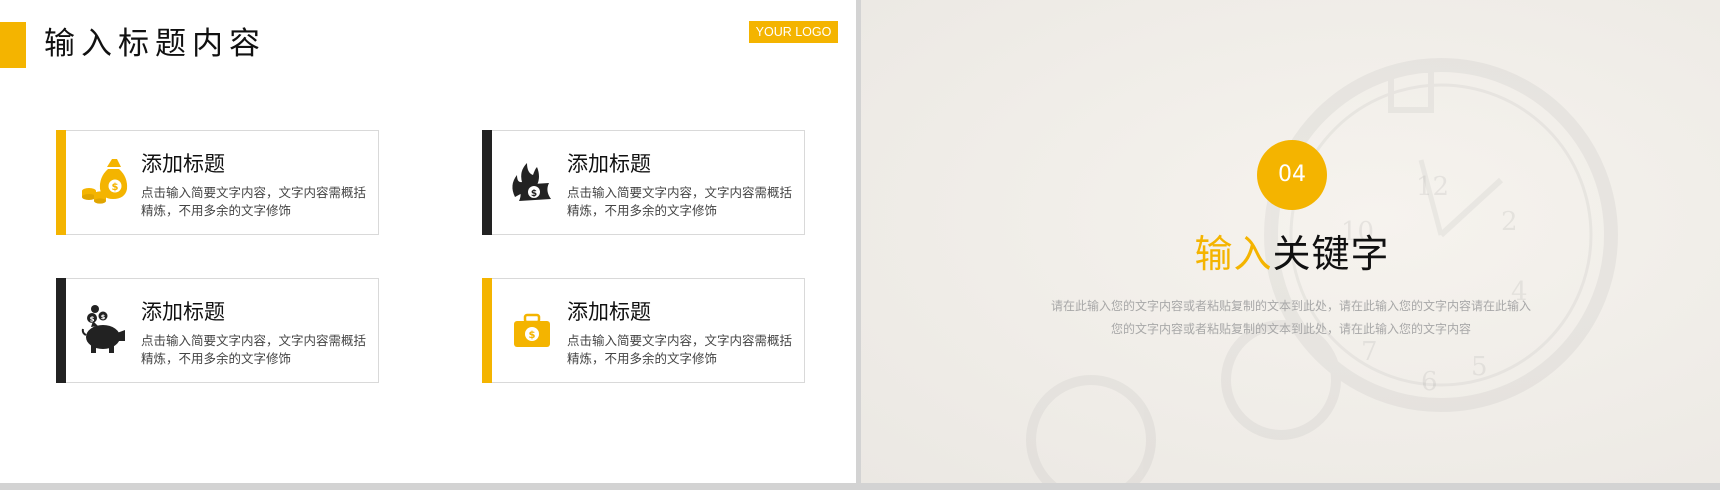 The width and height of the screenshot is (1720, 490). What do you see at coordinates (217, 330) in the screenshot?
I see `feature-card-3: $ $ 添加标题 点击输入简要文字内容，文字内容需概括精炼，不用多余的文字修饰` at bounding box center [217, 330].